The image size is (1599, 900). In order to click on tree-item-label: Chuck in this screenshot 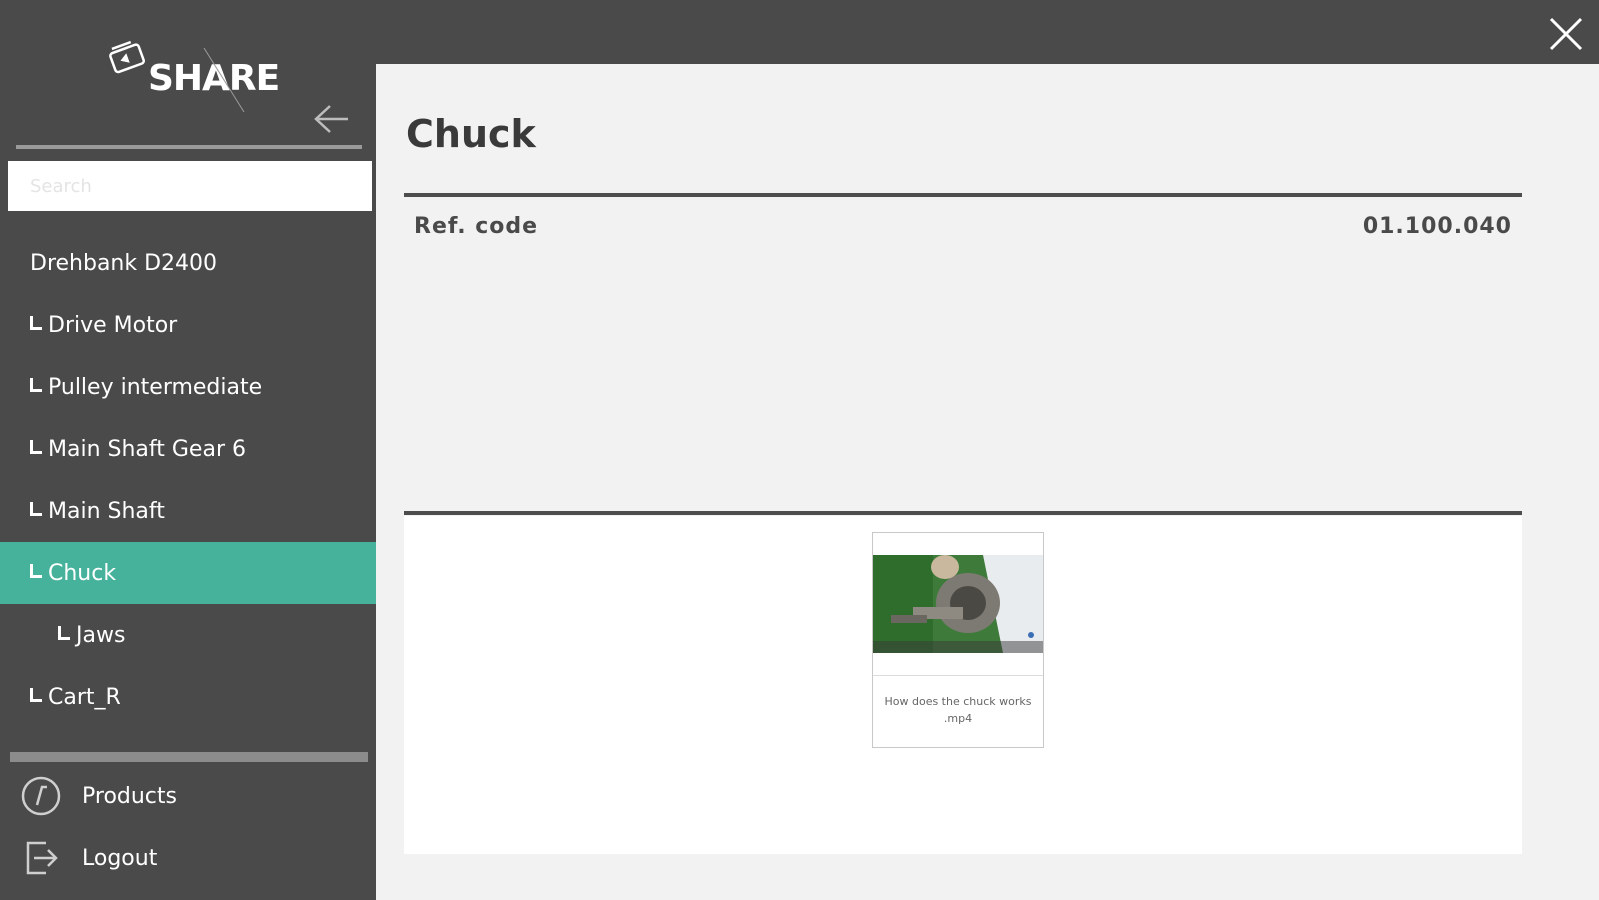, I will do `click(82, 573)`.